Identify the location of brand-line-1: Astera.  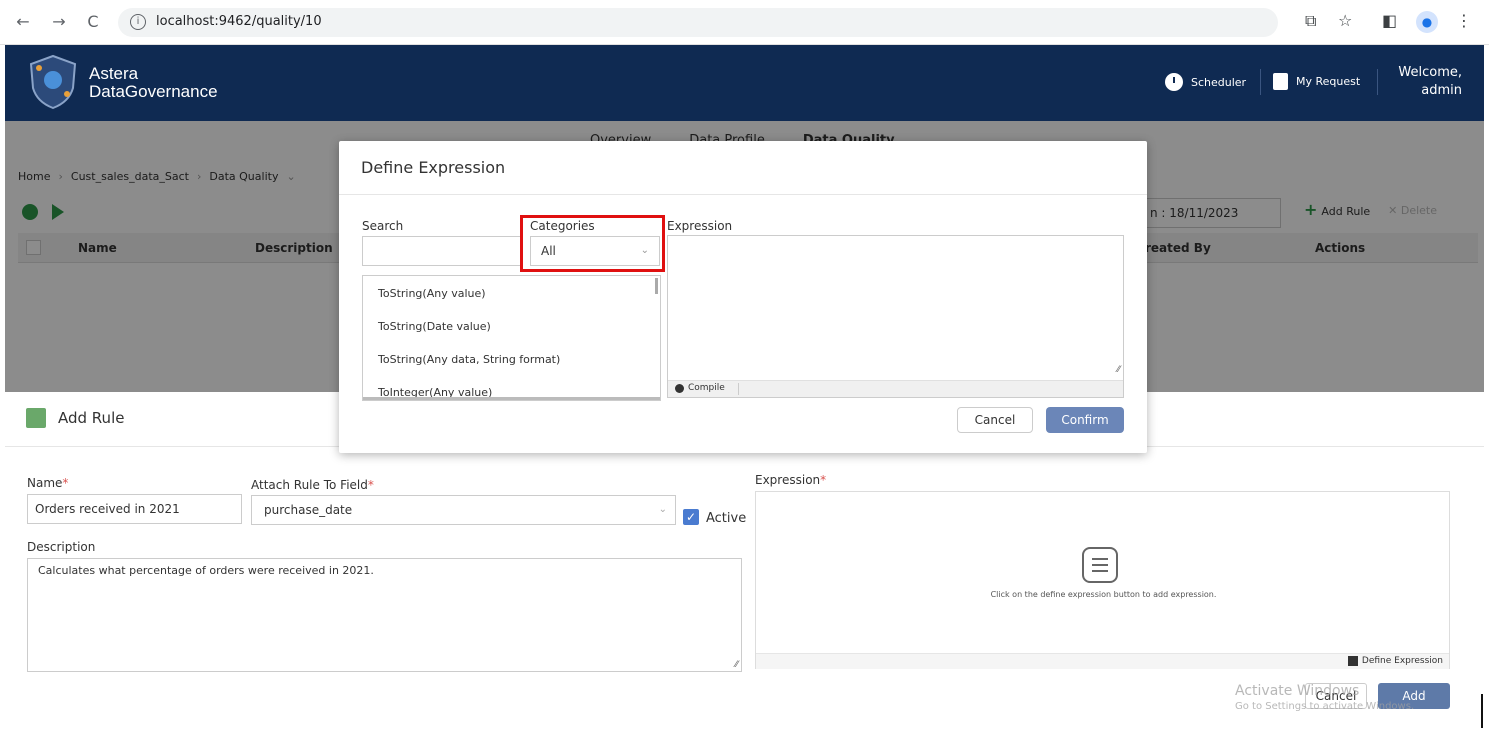
(114, 73).